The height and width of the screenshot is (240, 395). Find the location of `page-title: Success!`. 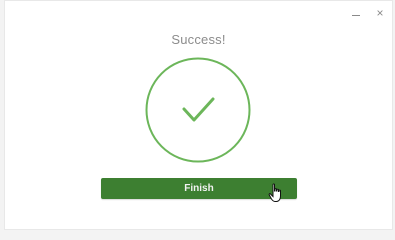

page-title: Success! is located at coordinates (198, 39).